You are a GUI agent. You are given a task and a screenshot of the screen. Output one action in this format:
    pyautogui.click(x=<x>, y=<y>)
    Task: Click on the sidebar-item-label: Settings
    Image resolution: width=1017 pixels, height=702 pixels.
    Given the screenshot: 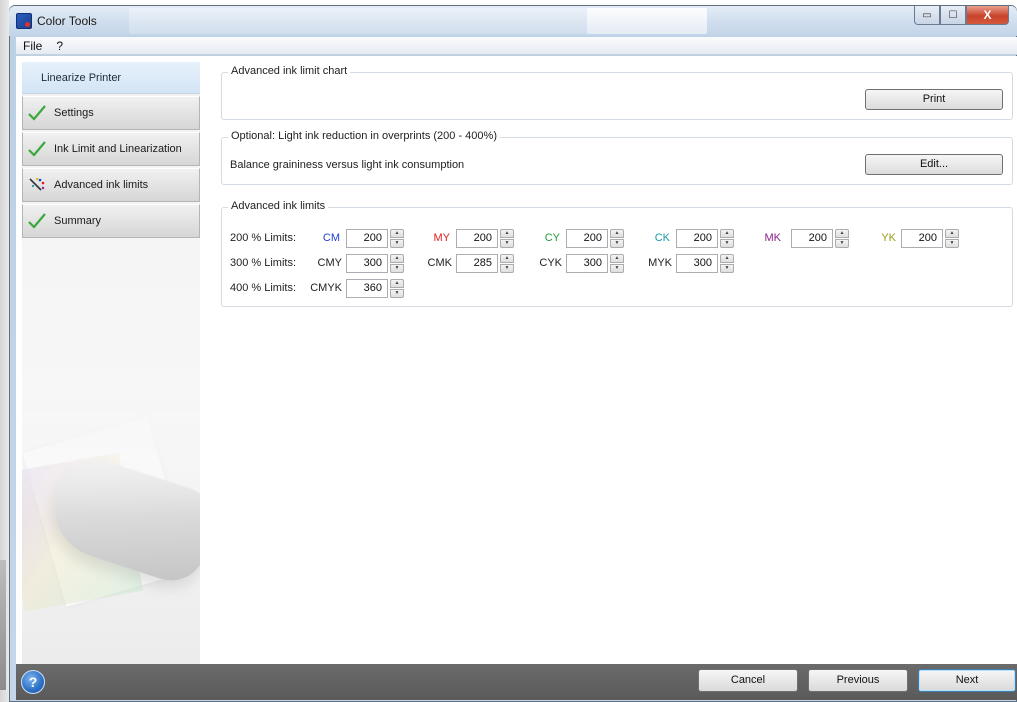 What is the action you would take?
    pyautogui.click(x=74, y=113)
    